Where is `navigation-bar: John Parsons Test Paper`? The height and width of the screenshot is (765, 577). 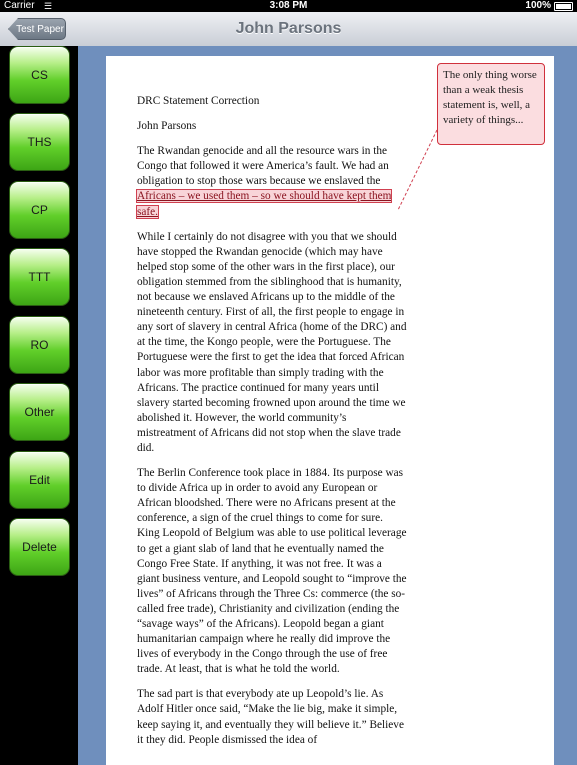
navigation-bar: John Parsons Test Paper is located at coordinates (288, 29).